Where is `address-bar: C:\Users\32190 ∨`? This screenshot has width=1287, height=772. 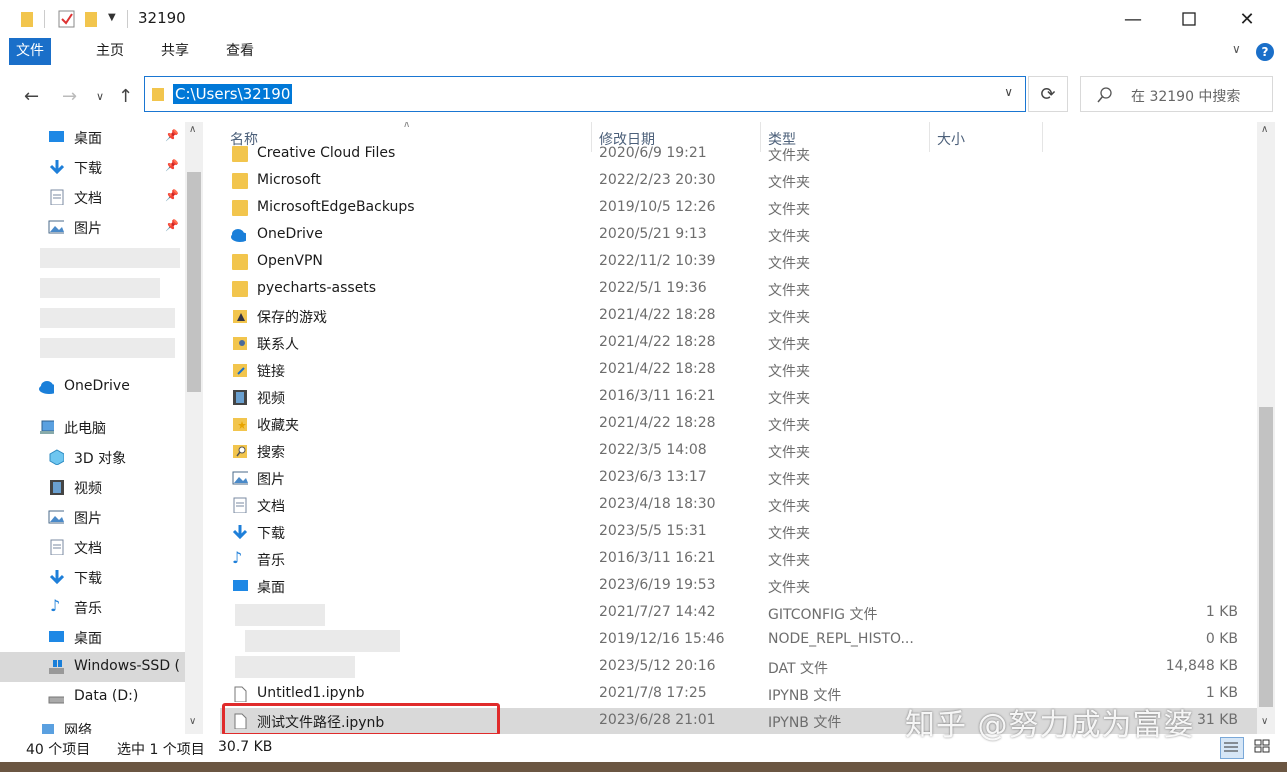 address-bar: C:\Users\32190 ∨ is located at coordinates (585, 94).